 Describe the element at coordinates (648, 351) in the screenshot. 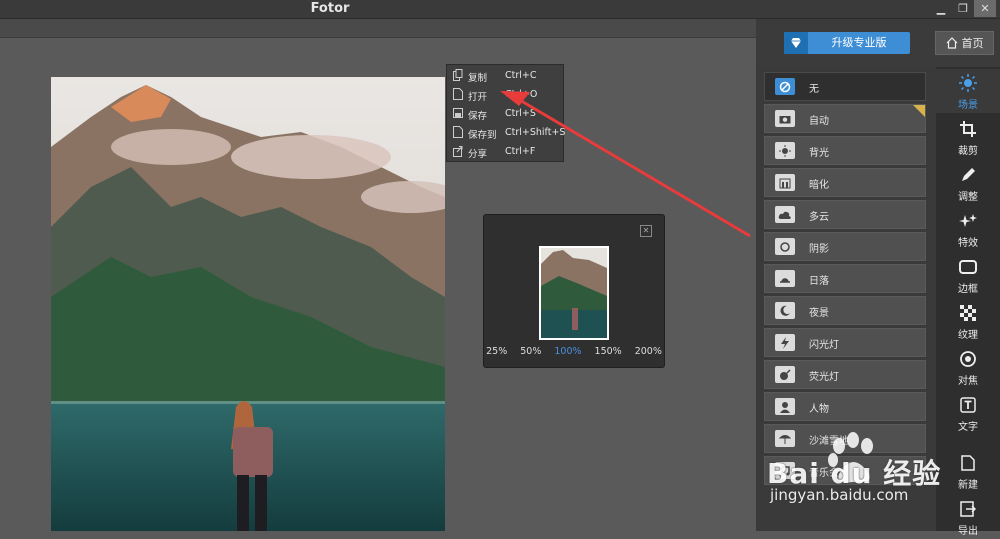

I see `zoom-200: 200%` at that location.